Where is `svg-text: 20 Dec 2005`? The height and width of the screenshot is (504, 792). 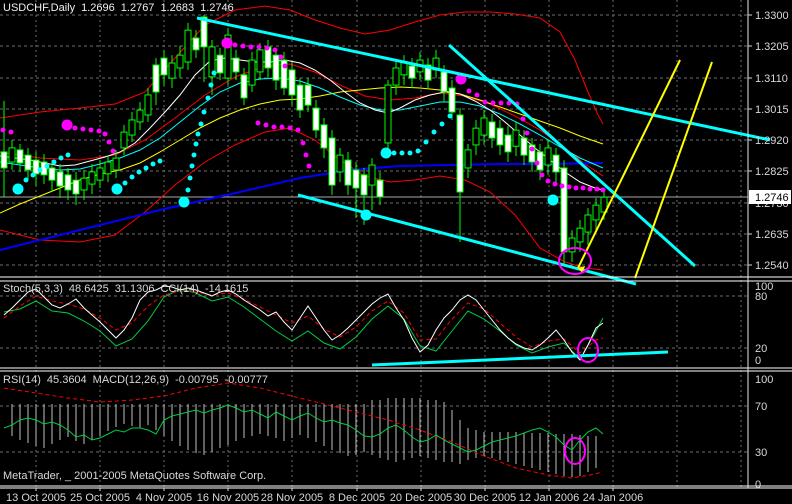
svg-text: 20 Dec 2005 is located at coordinates (421, 498).